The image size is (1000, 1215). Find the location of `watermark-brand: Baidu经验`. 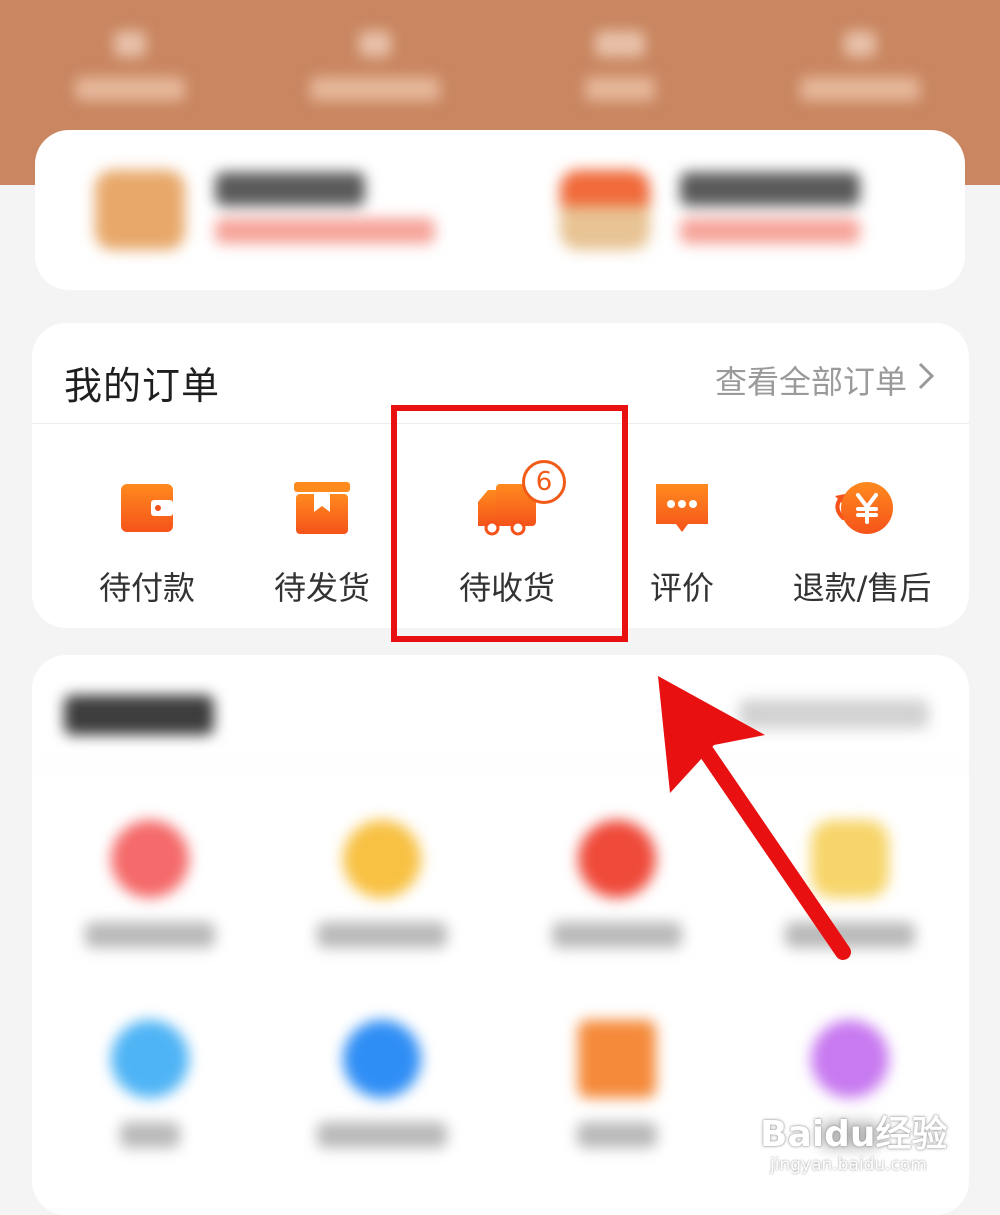

watermark-brand: Baidu经验 is located at coordinates (854, 1134).